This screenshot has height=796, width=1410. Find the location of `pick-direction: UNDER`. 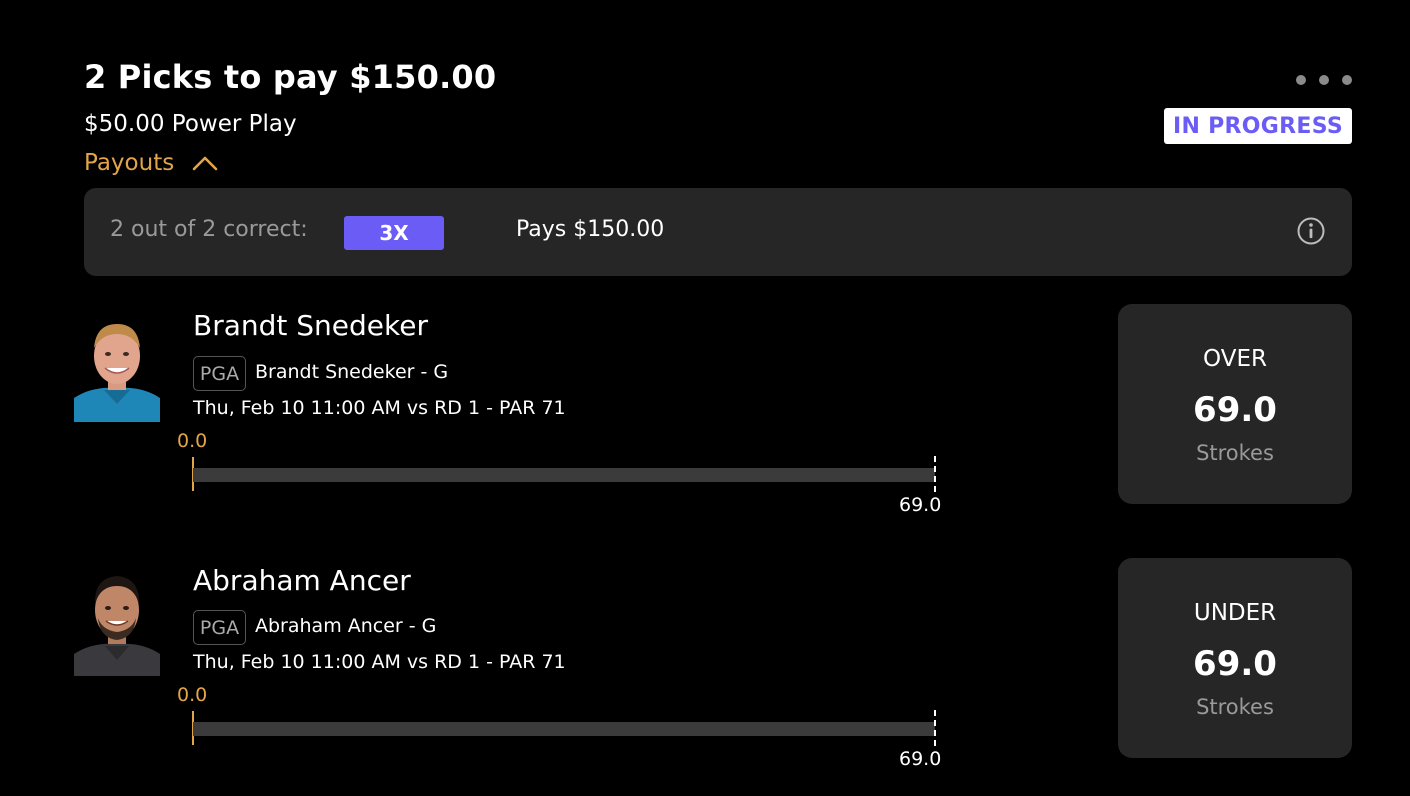

pick-direction: UNDER is located at coordinates (1235, 613).